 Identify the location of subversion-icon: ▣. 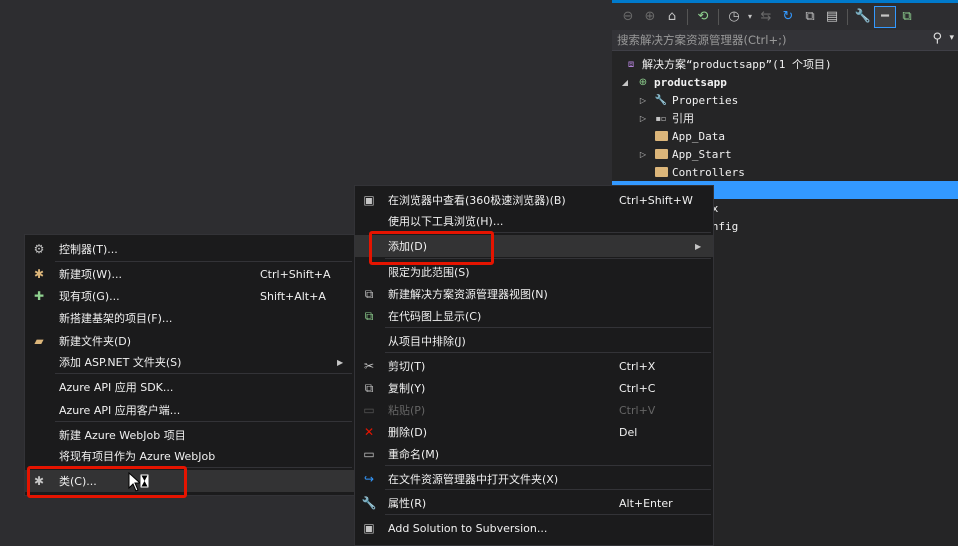
(369, 528).